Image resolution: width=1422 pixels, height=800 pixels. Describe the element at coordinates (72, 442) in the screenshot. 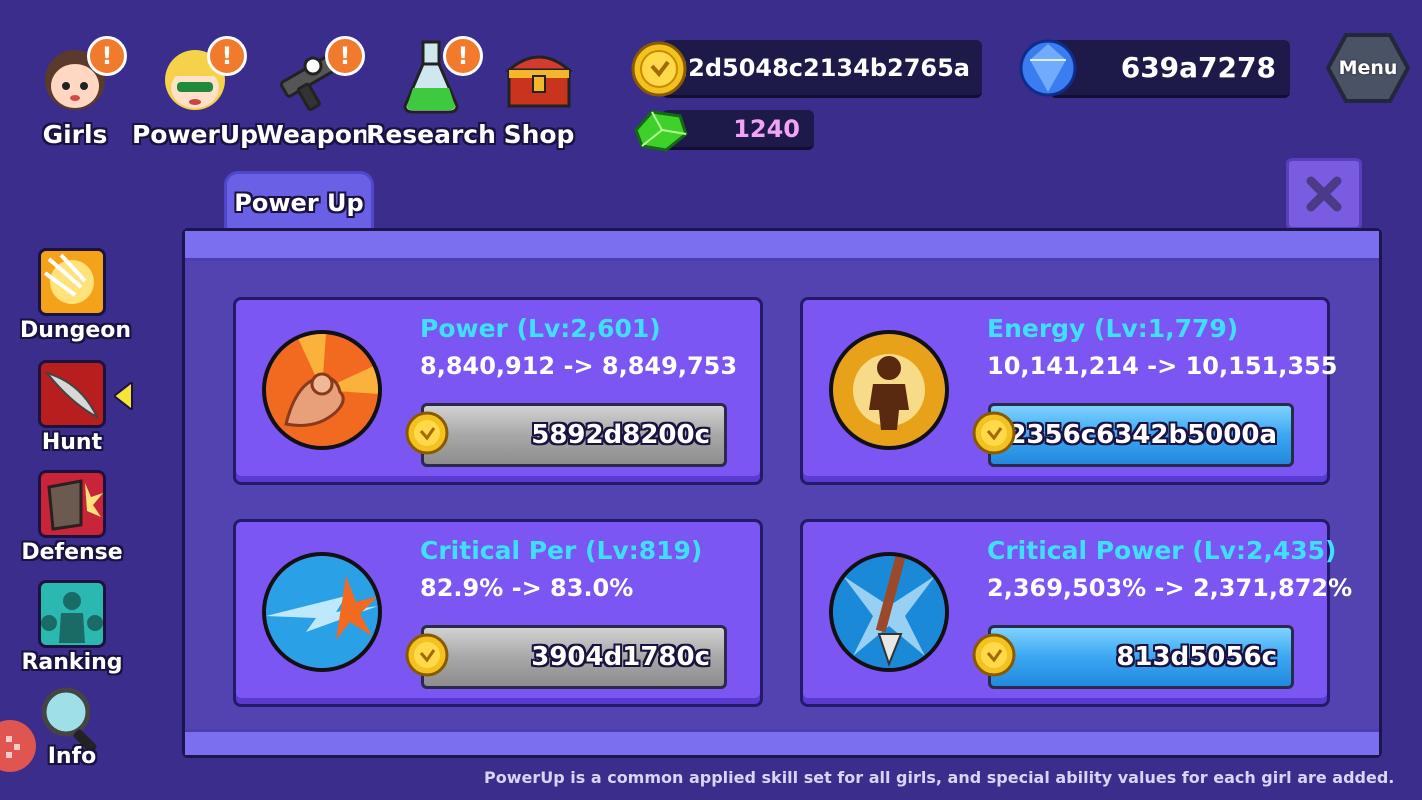

I see `sidebar-item-label: Hunt` at that location.